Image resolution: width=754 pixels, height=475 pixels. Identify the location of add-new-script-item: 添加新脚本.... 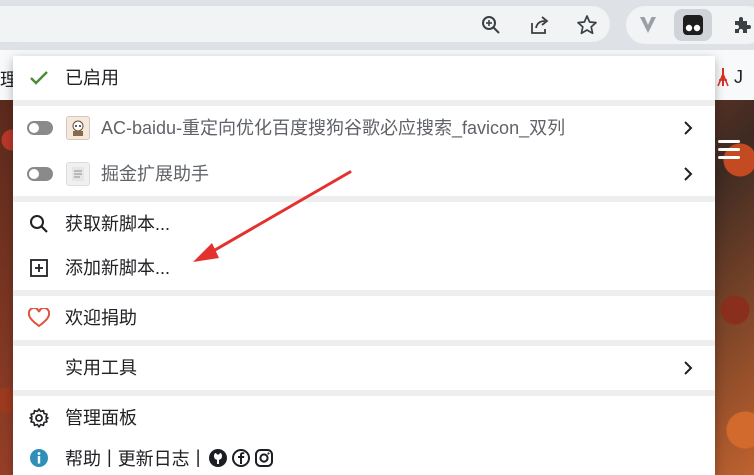
(364, 268).